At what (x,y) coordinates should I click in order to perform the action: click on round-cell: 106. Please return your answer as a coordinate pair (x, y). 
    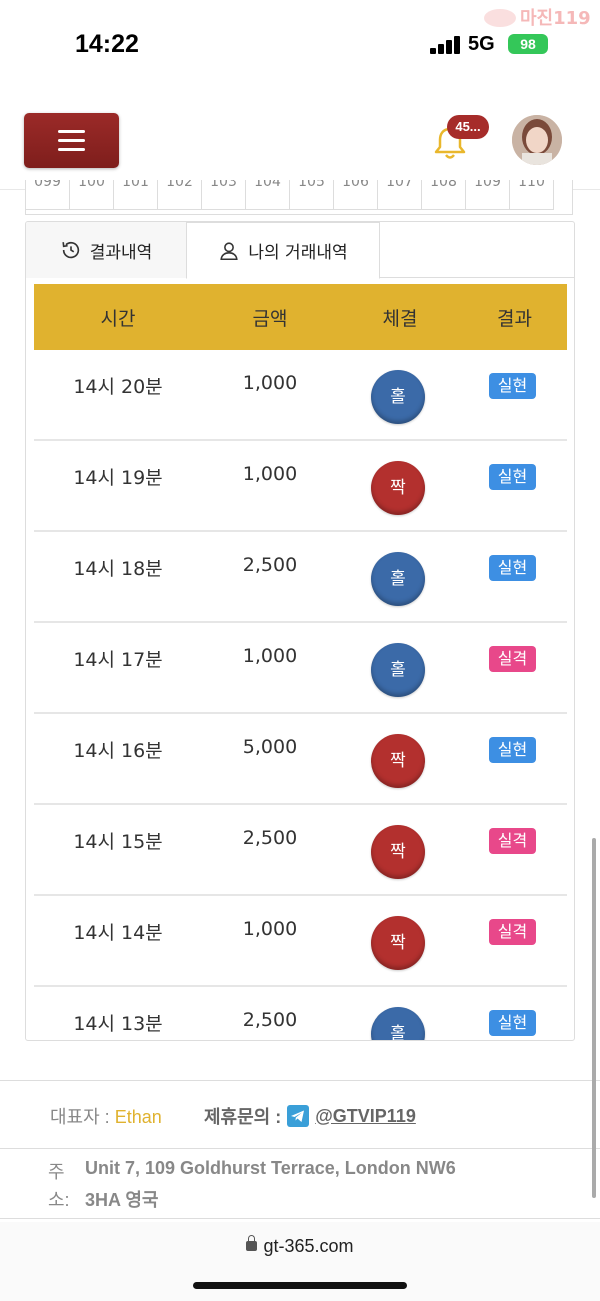
    Looking at the image, I should click on (356, 195).